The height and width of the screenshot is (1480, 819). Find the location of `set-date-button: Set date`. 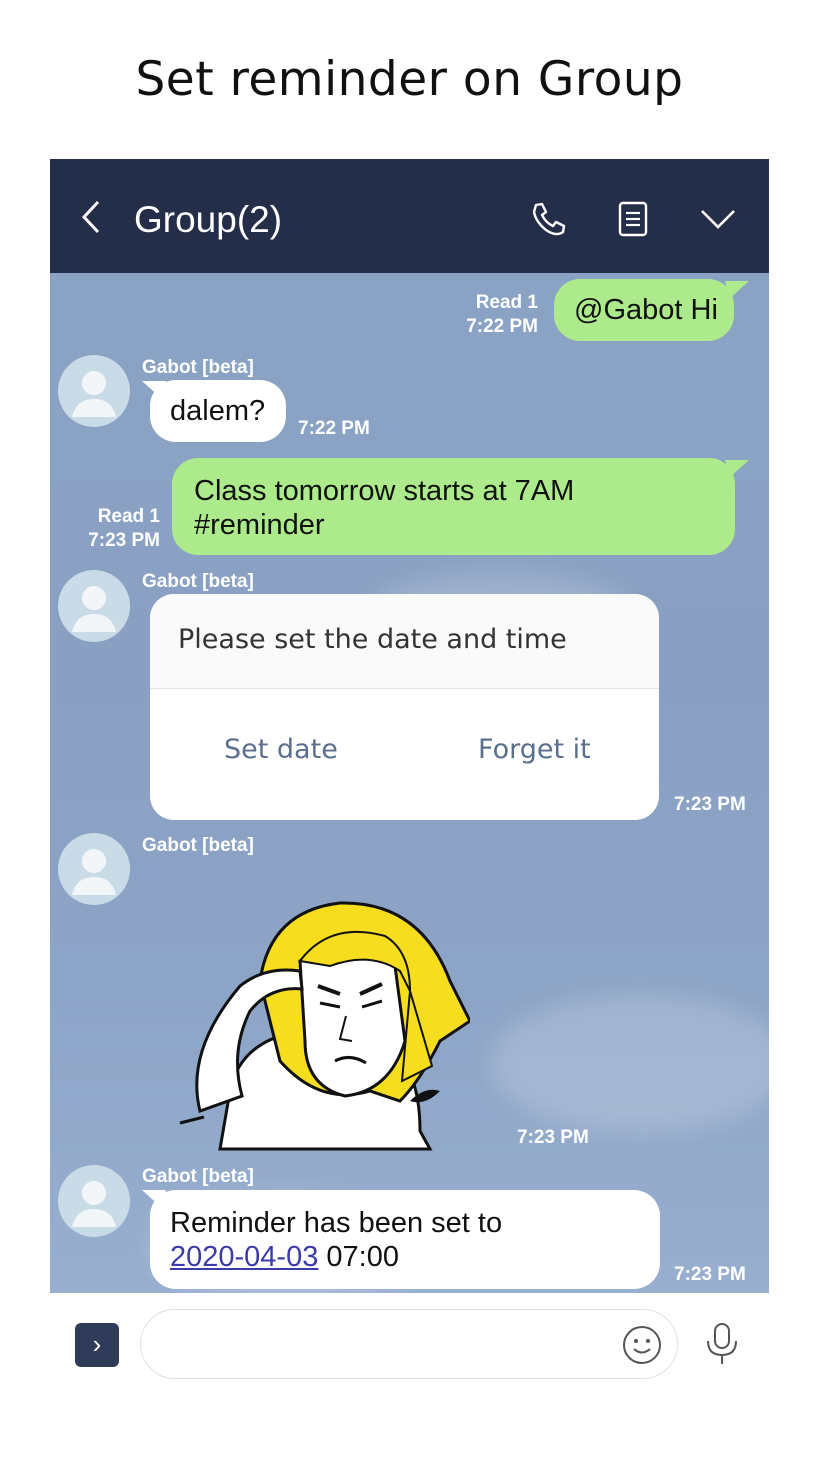

set-date-button: Set date is located at coordinates (281, 749).